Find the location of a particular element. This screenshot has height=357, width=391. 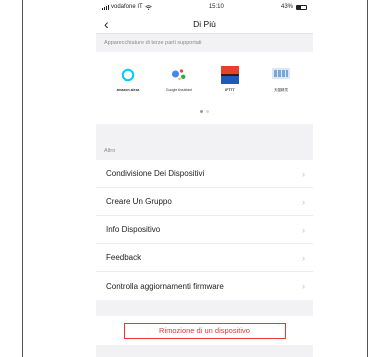

menu-item-info-dispositivo: Info Dispositivo › is located at coordinates (204, 230).